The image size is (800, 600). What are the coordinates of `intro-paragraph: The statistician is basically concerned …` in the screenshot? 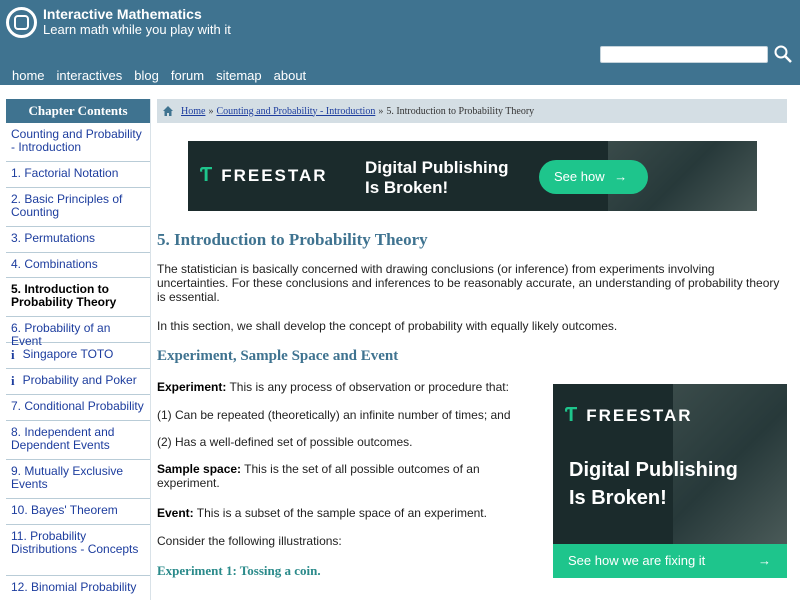 It's located at (468, 283).